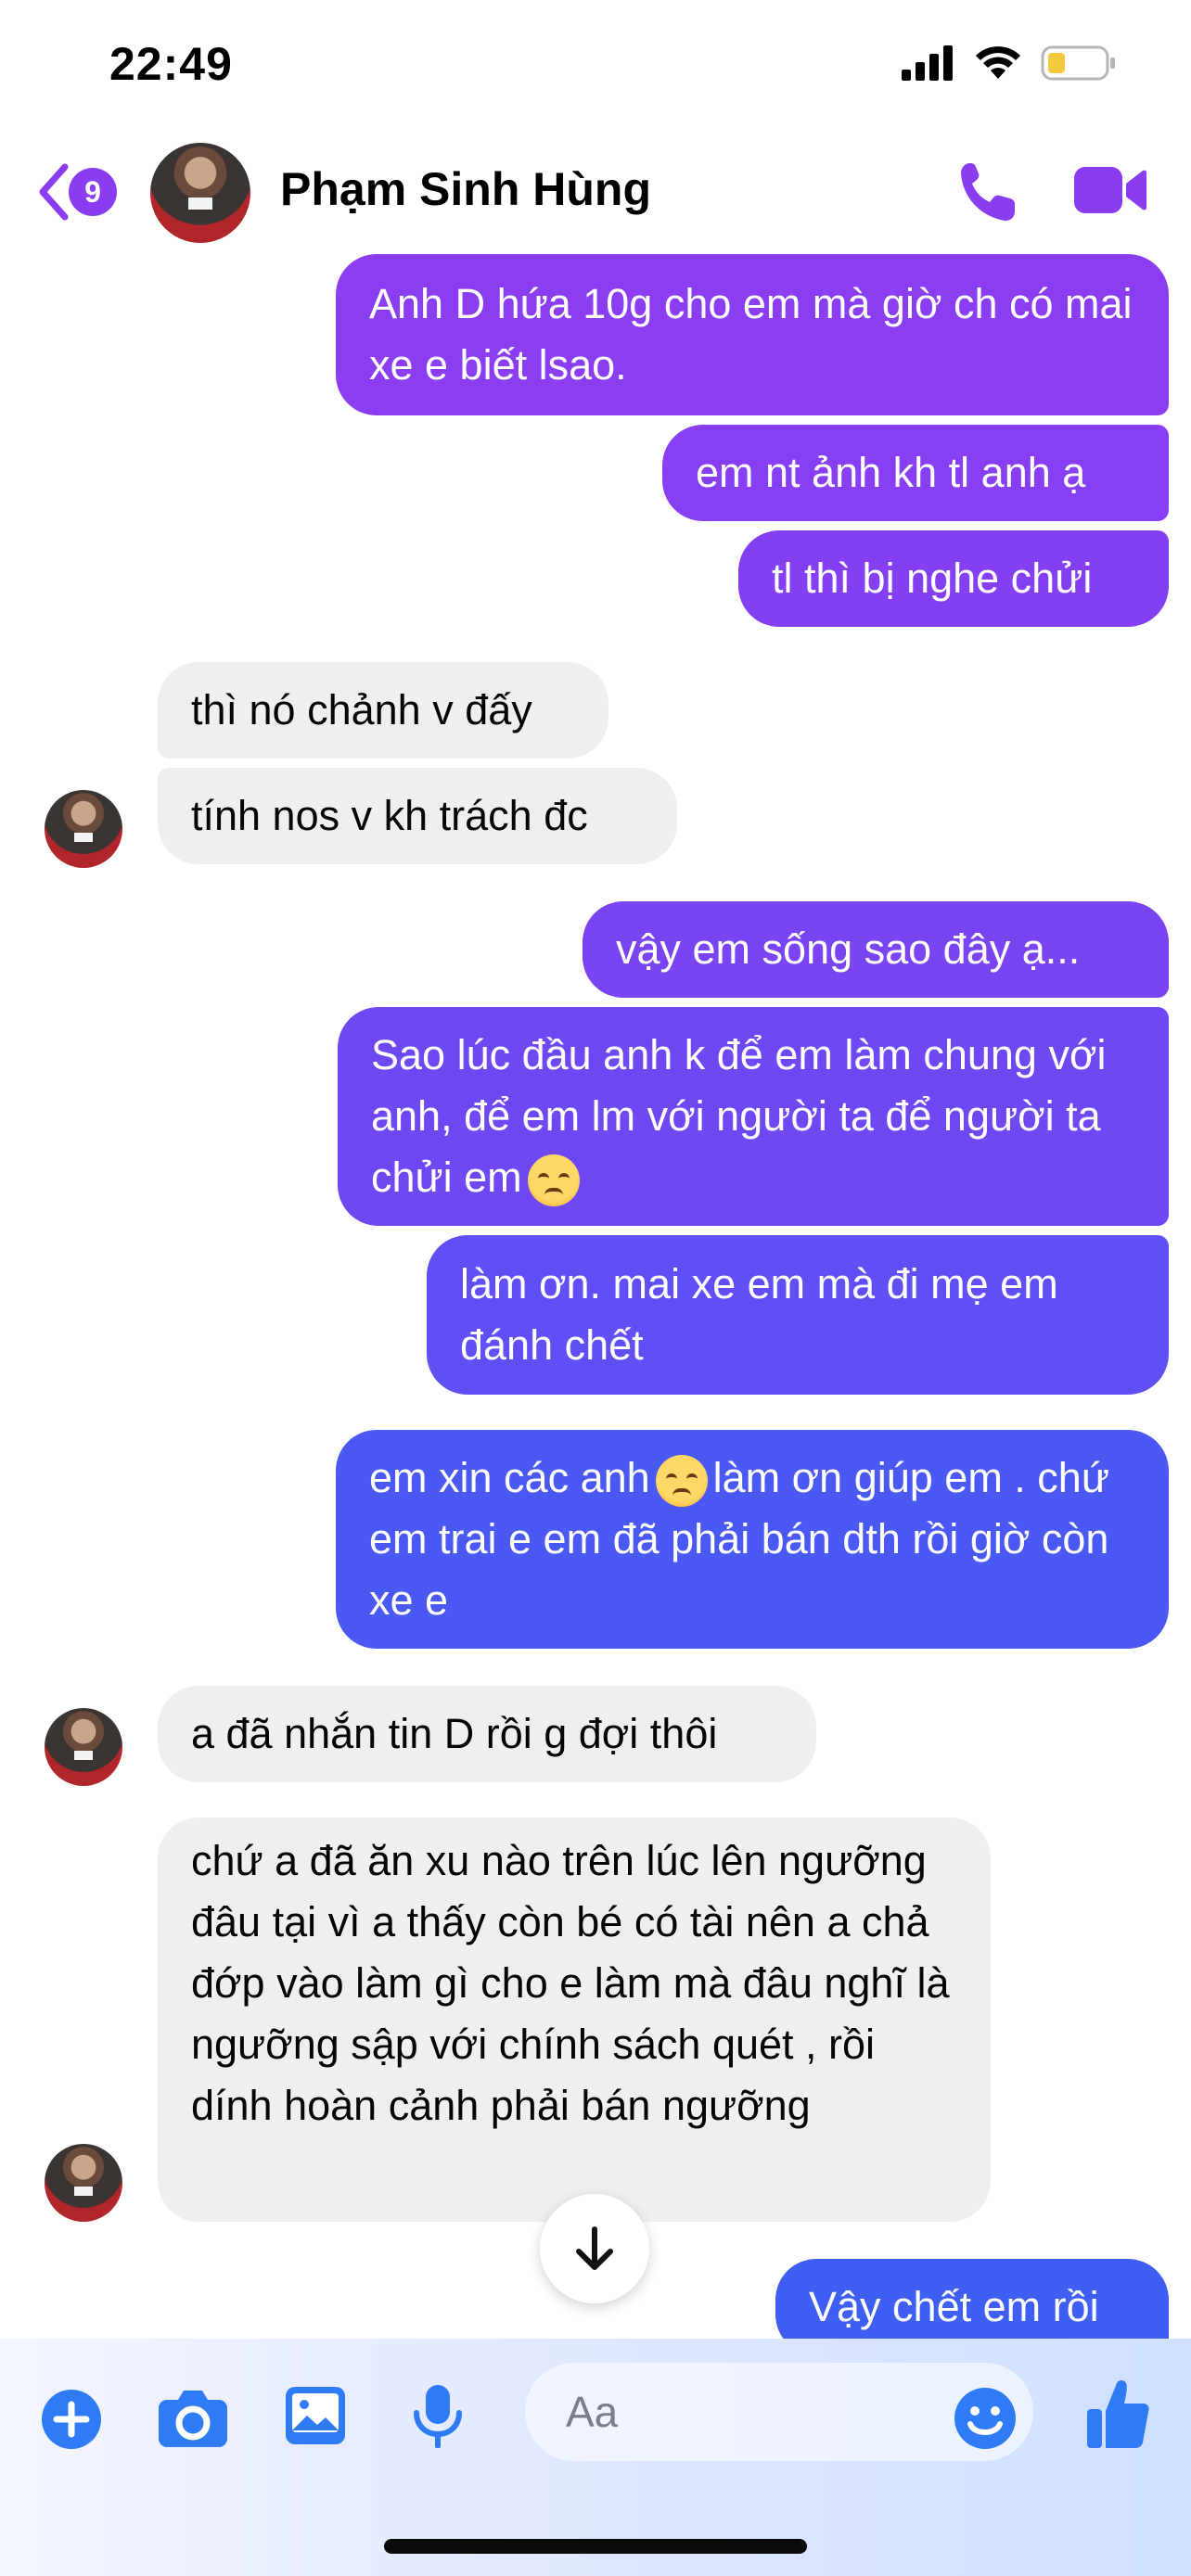  I want to click on message-text: tính nos v kh trách đc, so click(389, 816).